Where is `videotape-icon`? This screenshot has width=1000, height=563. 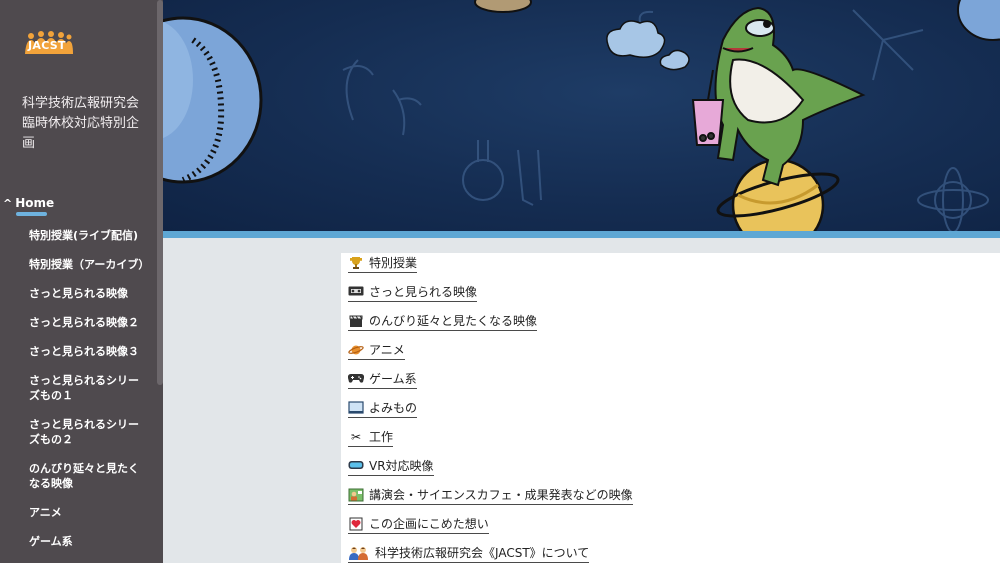 videotape-icon is located at coordinates (356, 292).